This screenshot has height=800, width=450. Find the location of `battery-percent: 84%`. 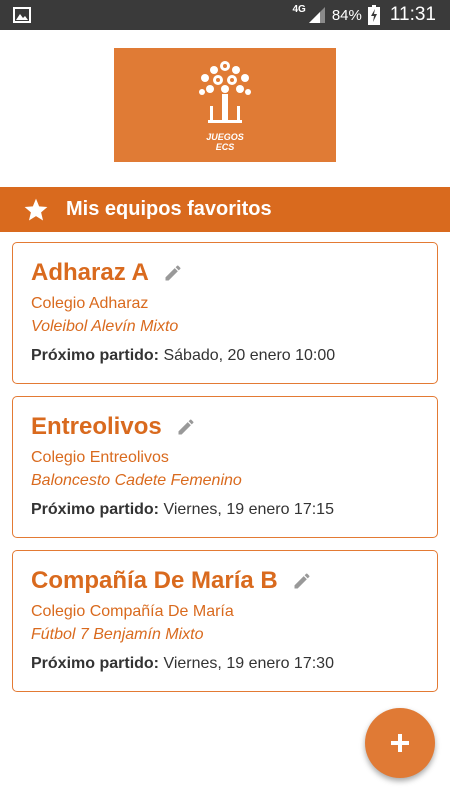

battery-percent: 84% is located at coordinates (346, 15).